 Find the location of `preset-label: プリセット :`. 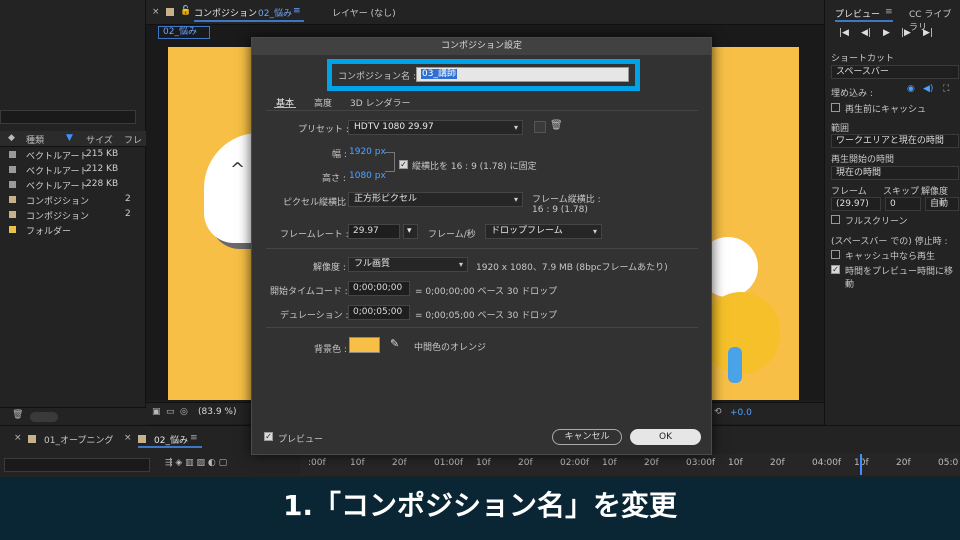

preset-label: プリセット : is located at coordinates (323, 130).